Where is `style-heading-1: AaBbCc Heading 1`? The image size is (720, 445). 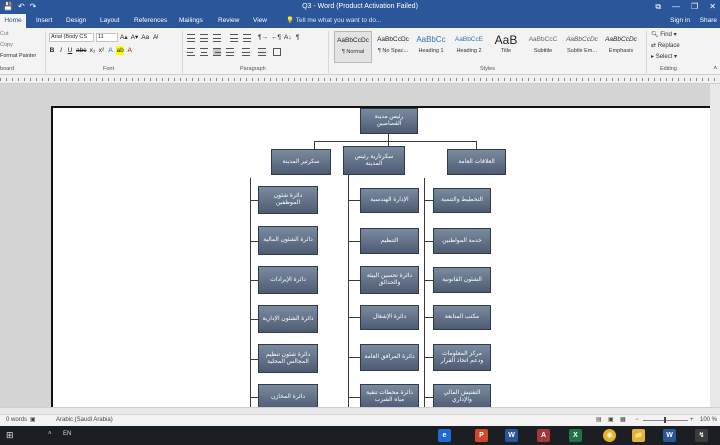 style-heading-1: AaBbCc Heading 1 is located at coordinates (431, 47).